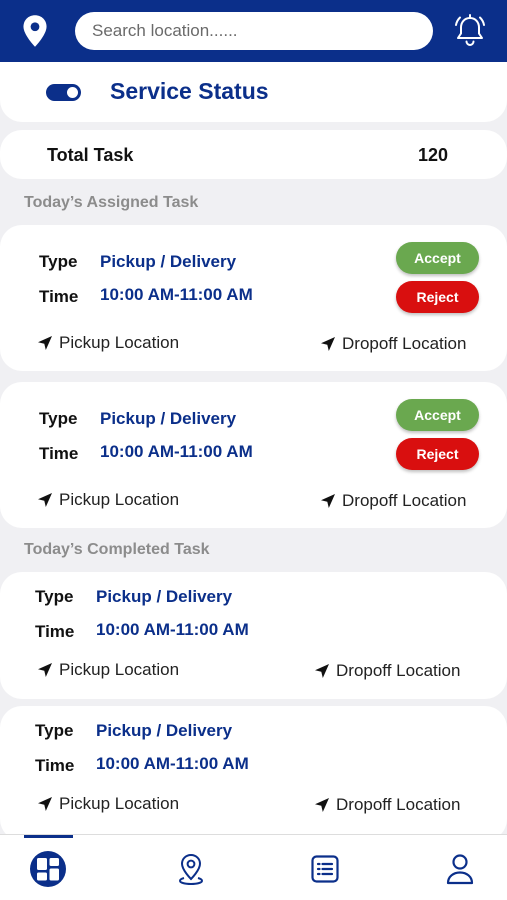 Image resolution: width=507 pixels, height=900 pixels. Describe the element at coordinates (253, 154) in the screenshot. I see `total-task-card: Total Task 120` at that location.